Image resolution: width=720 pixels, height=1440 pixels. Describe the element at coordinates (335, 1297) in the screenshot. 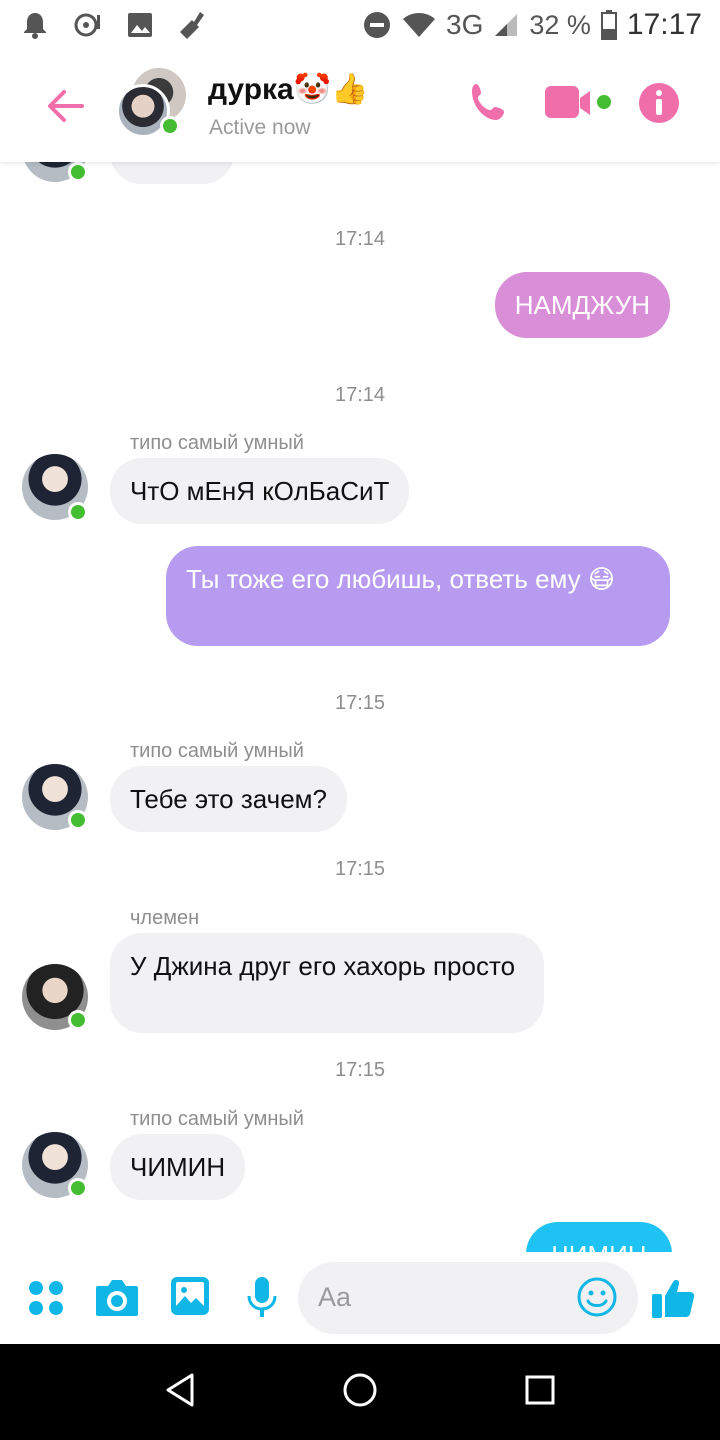

I see `input-placeholder: Aa` at that location.